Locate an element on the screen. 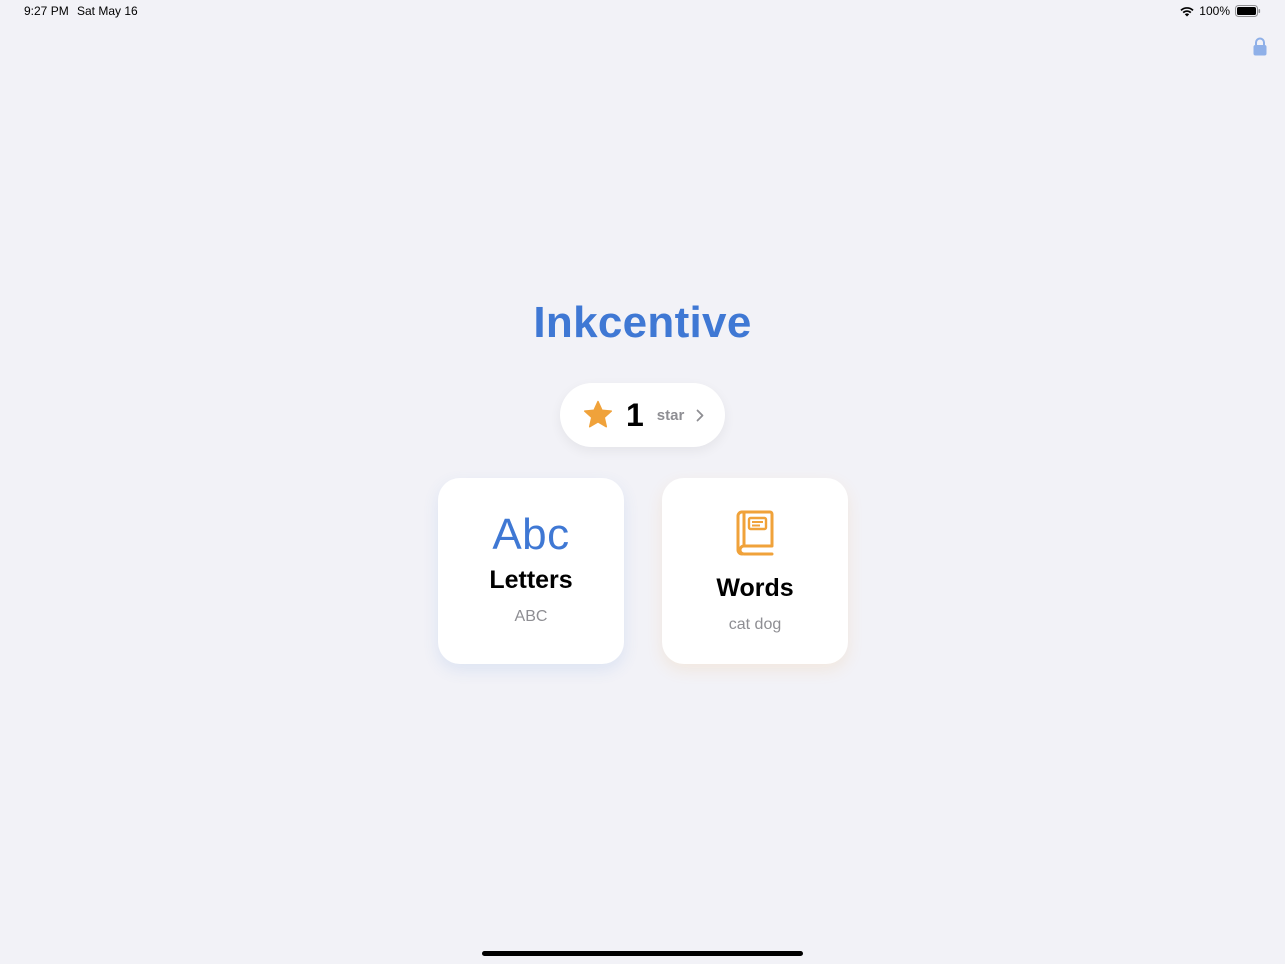 The image size is (1285, 964). status-bar: 9:27 PM Sat May 16 100% is located at coordinates (642, 12).